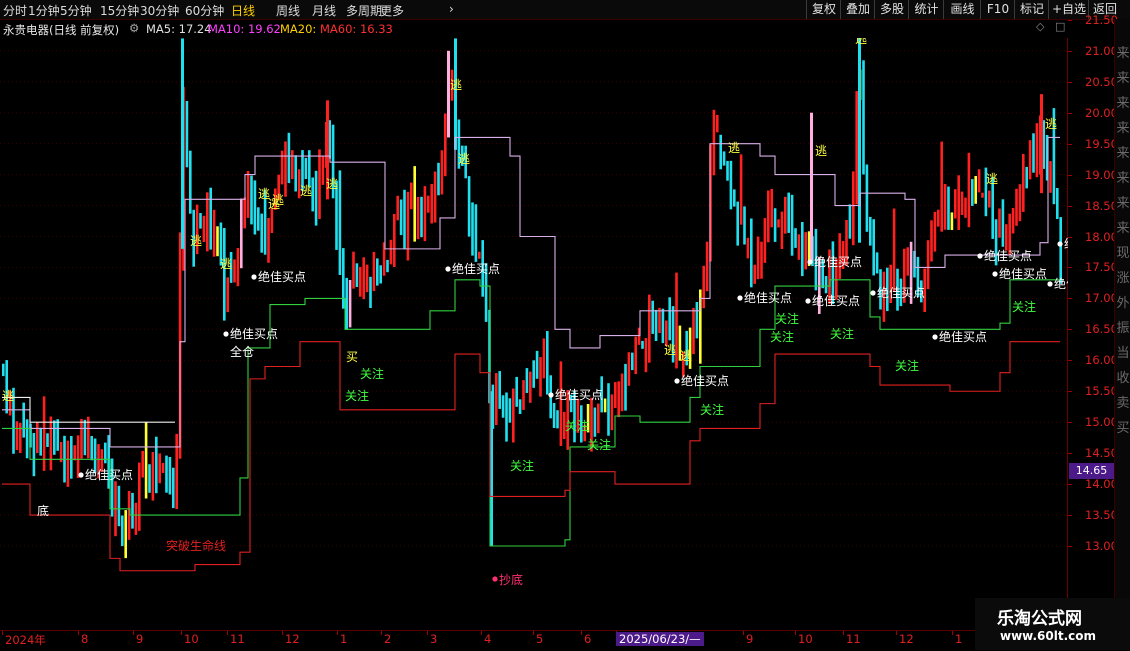 The width and height of the screenshot is (1130, 651). What do you see at coordinates (1123, 403) in the screenshot?
I see `strip-char: 卖` at bounding box center [1123, 403].